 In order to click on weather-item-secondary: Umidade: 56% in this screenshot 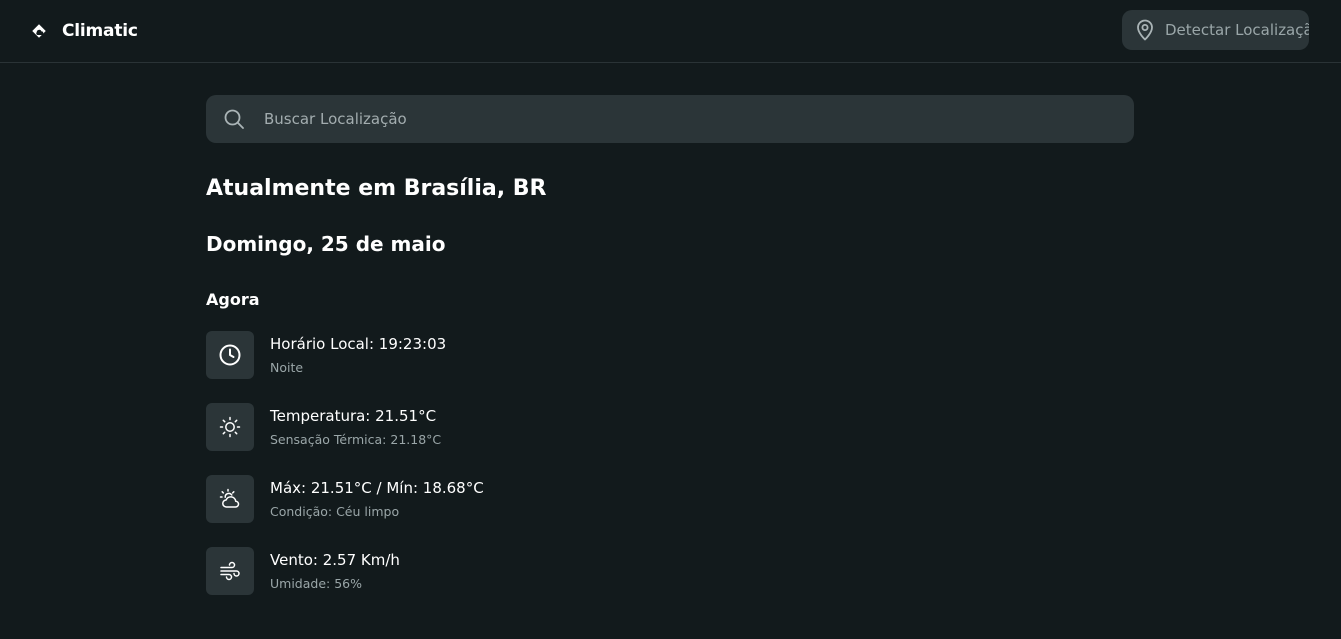, I will do `click(316, 583)`.